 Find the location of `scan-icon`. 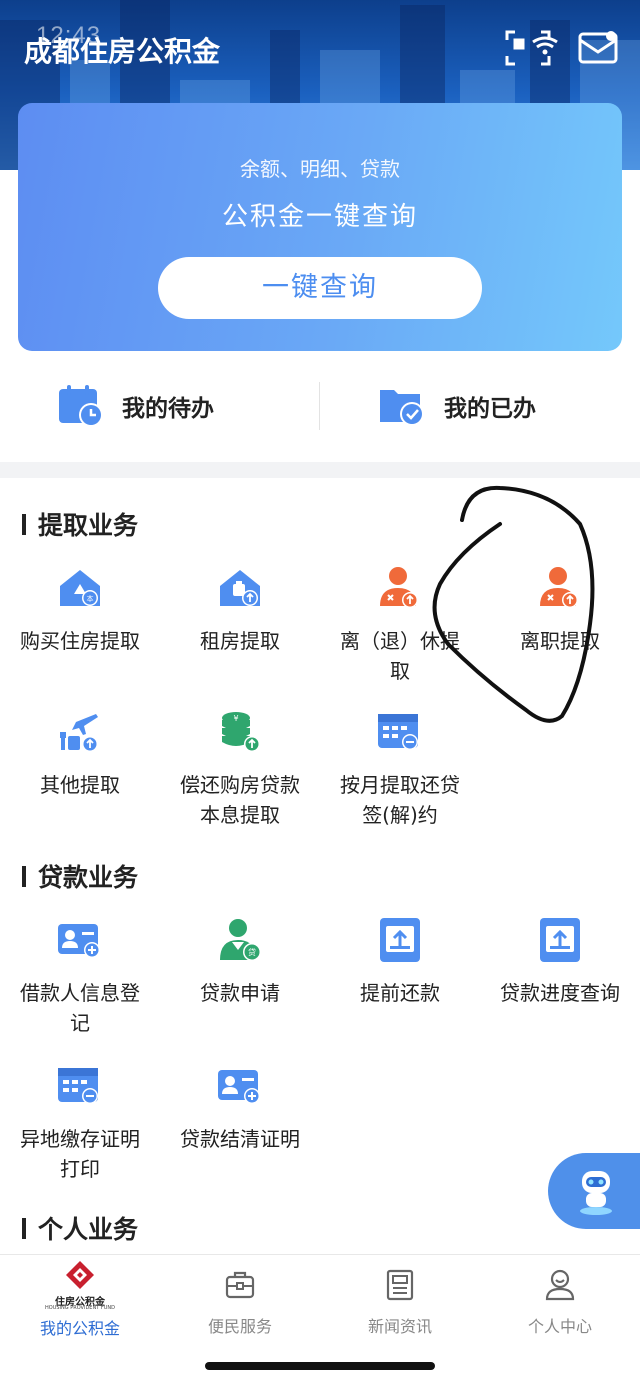

scan-icon is located at coordinates (535, 48).